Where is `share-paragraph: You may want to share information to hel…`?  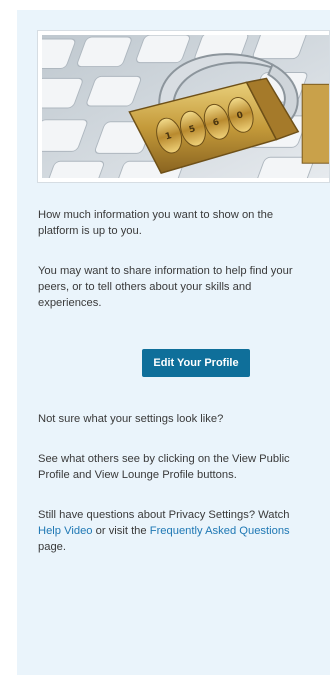 share-paragraph: You may want to share information to hel… is located at coordinates (165, 287).